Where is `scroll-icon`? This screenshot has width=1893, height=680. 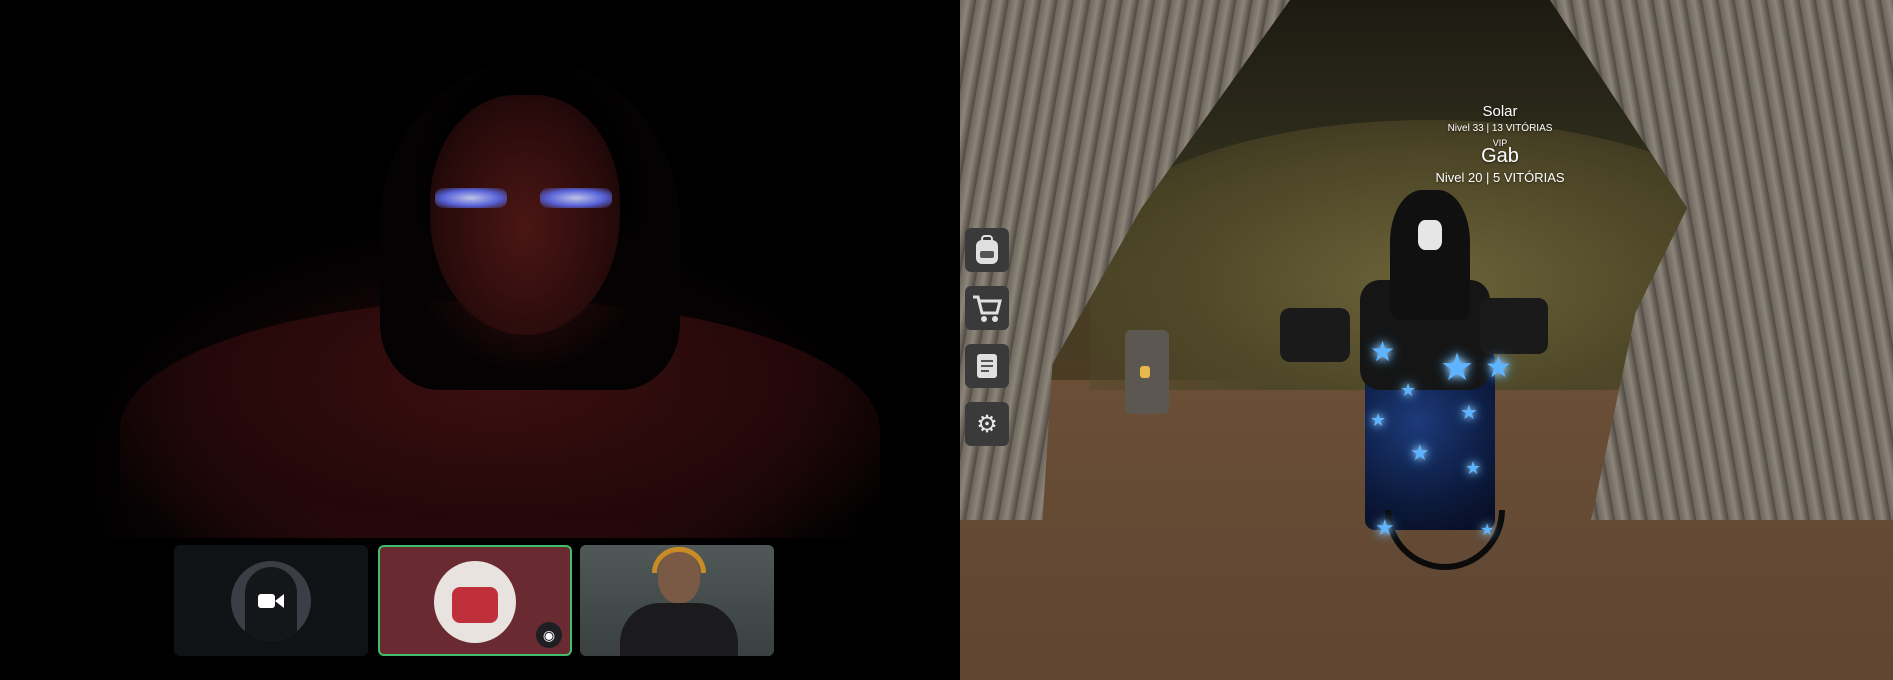
scroll-icon is located at coordinates (987, 366).